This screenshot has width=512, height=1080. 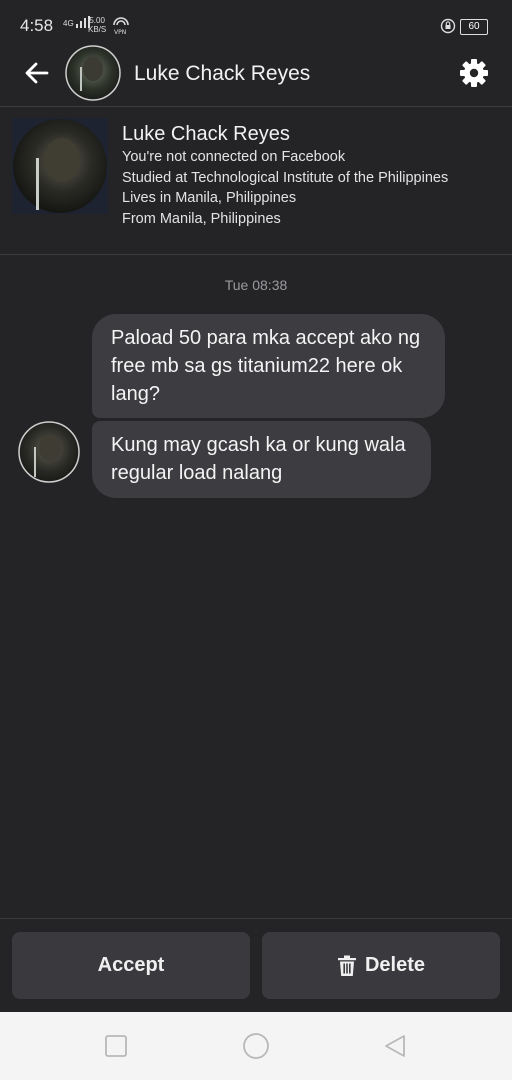 I want to click on net-speed: 5.00 KB/S, so click(x=97, y=25).